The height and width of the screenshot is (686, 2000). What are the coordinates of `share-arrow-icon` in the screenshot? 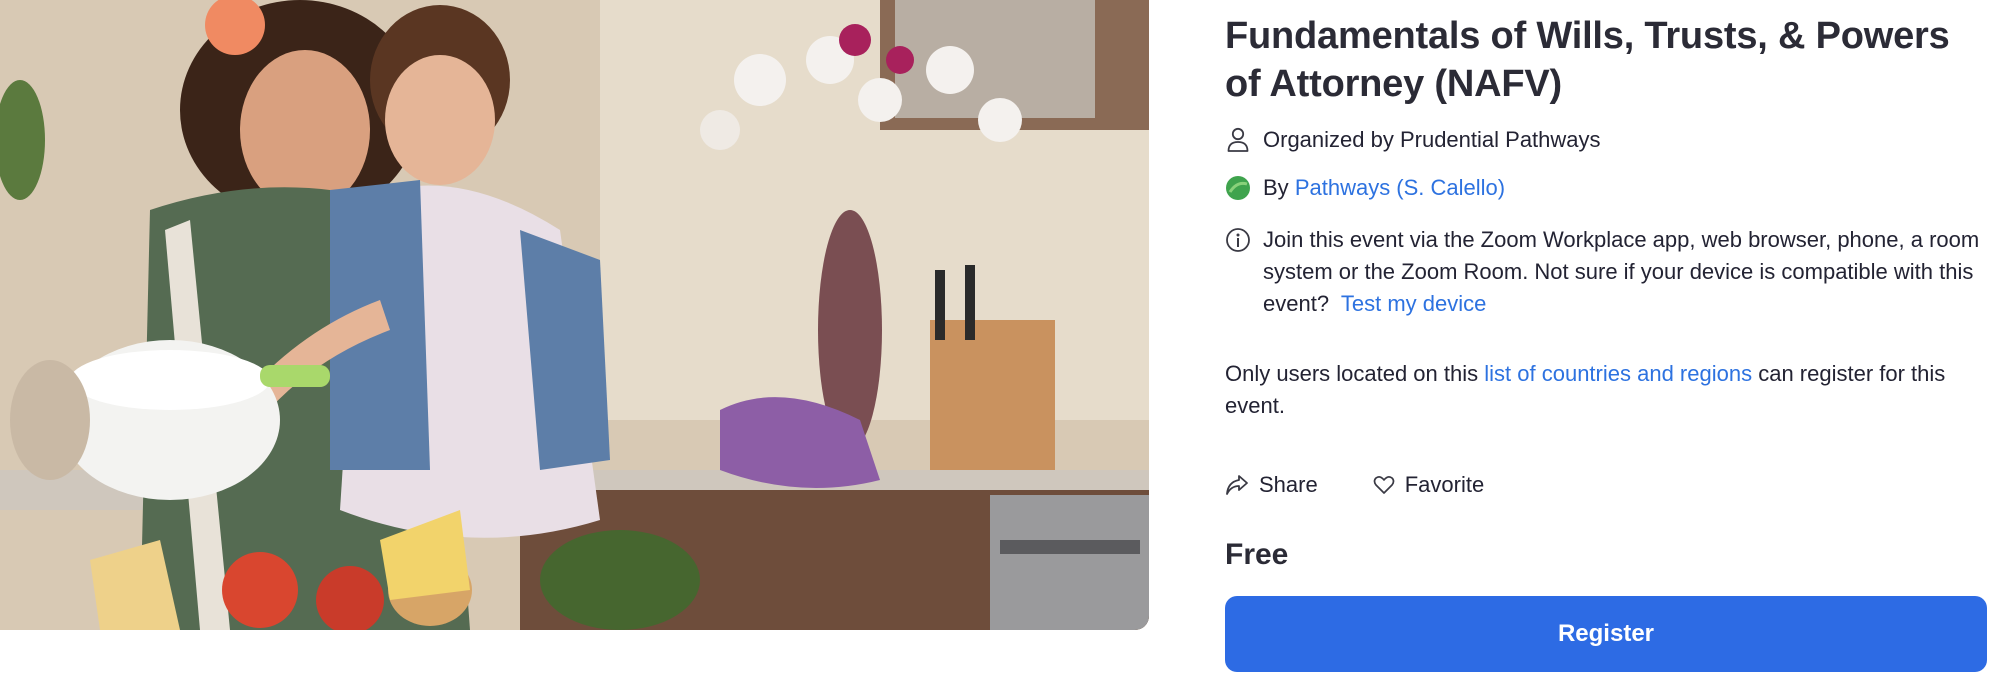 It's located at (1237, 485).